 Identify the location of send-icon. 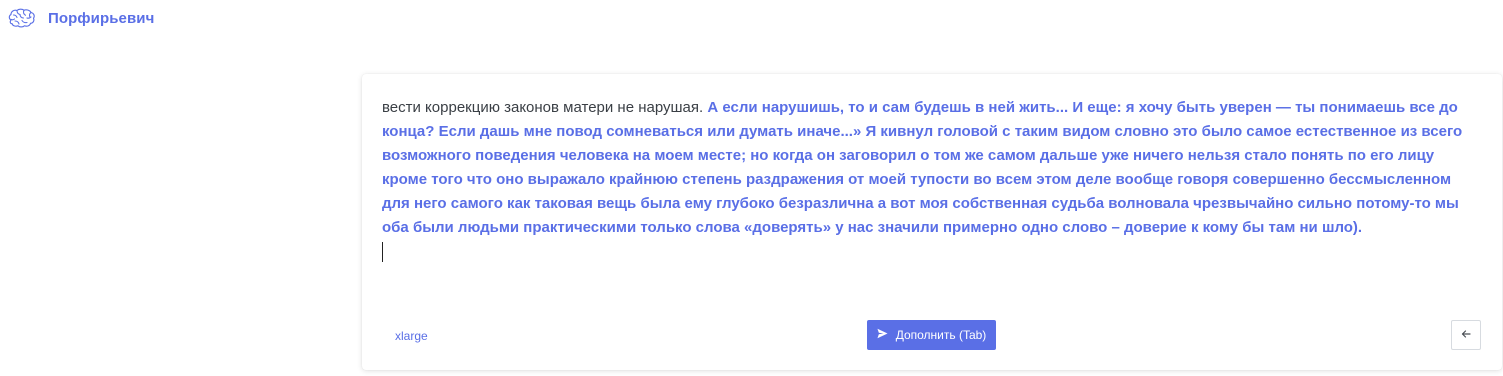
(886, 335).